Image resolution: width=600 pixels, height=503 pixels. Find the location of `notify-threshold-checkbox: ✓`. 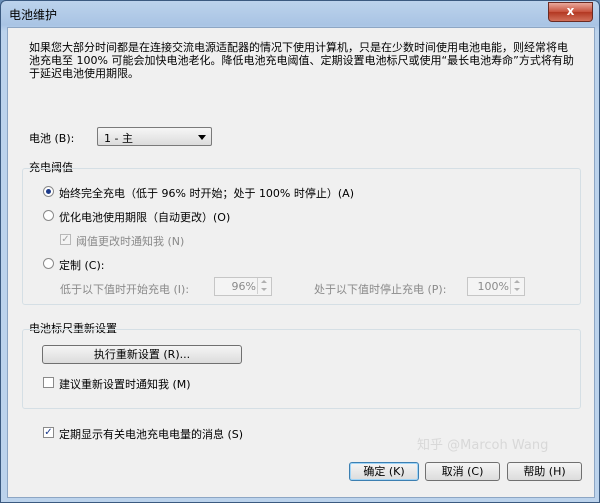

notify-threshold-checkbox: ✓ is located at coordinates (65, 239).